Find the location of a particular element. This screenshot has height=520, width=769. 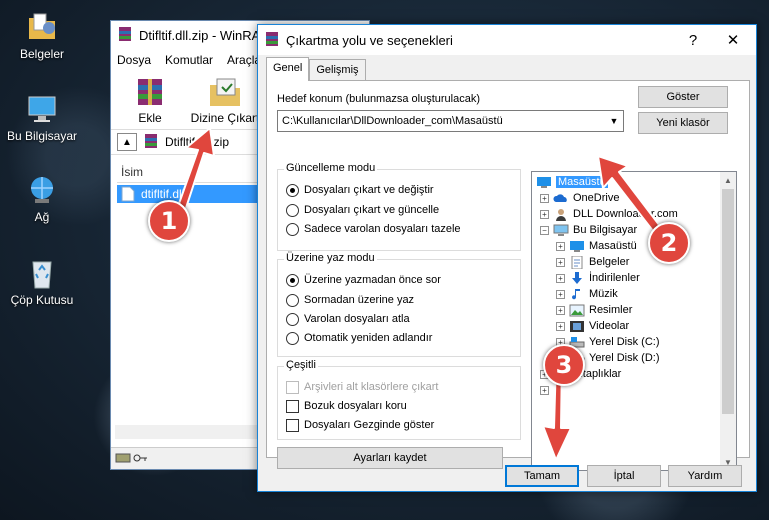

annotation-badge-1: 1 is located at coordinates (169, 221).